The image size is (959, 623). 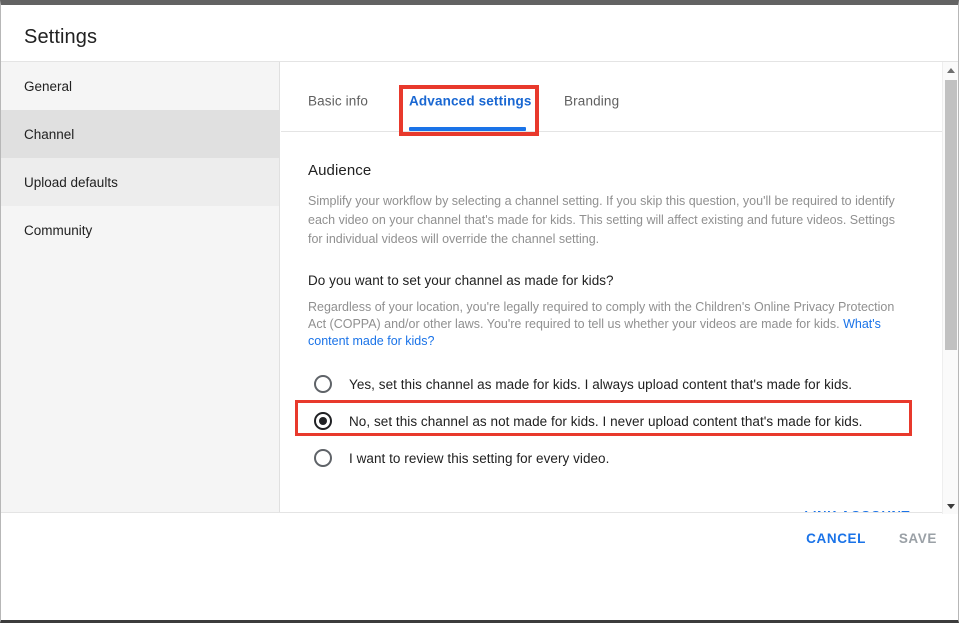 I want to click on tab-advanced-settings: Advanced settings, so click(x=470, y=101).